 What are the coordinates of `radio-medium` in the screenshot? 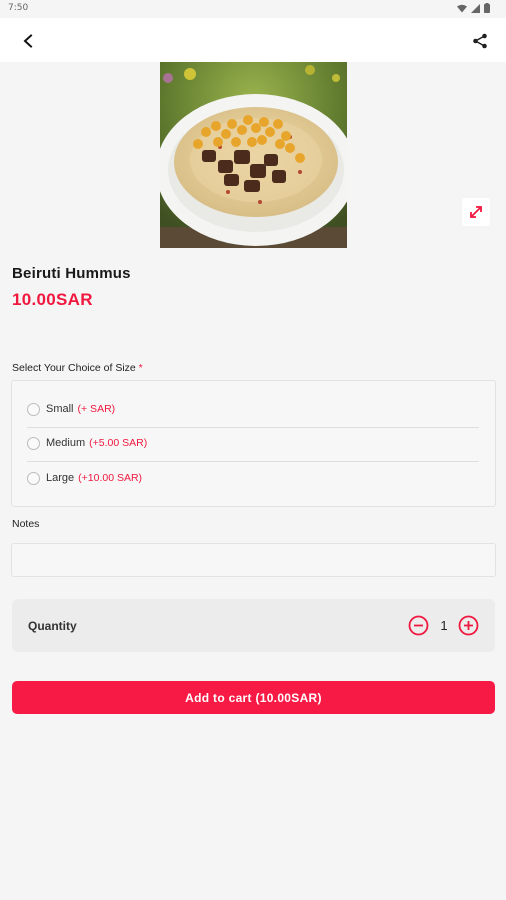 It's located at (33, 443).